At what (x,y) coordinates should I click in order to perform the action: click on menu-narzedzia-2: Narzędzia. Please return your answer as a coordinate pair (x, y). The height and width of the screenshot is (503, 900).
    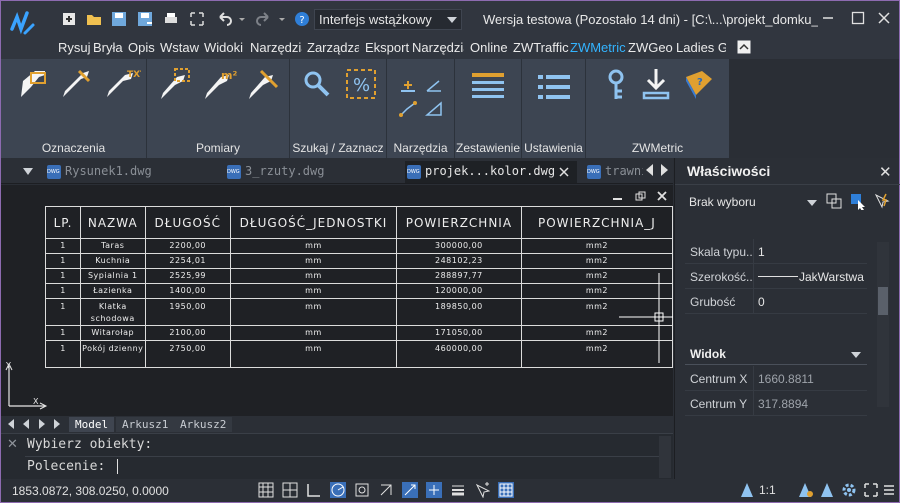
    Looking at the image, I should click on (438, 47).